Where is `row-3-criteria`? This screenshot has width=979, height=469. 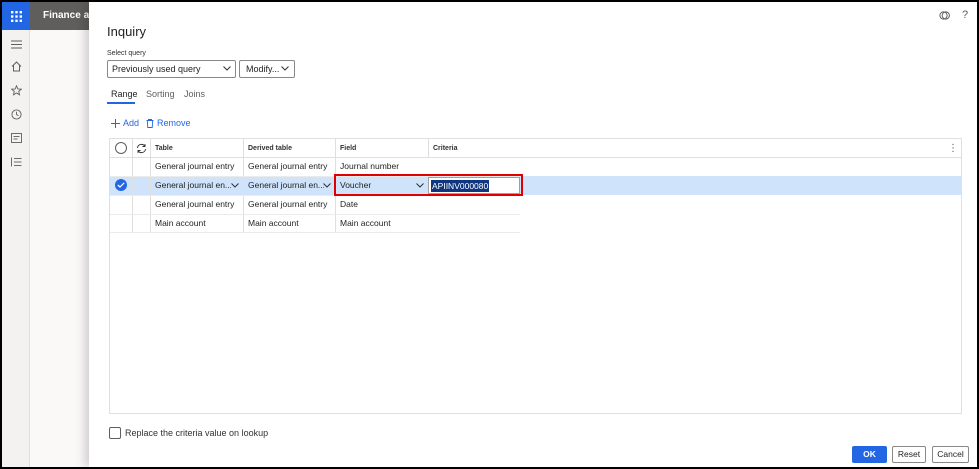
row-3-criteria is located at coordinates (474, 204).